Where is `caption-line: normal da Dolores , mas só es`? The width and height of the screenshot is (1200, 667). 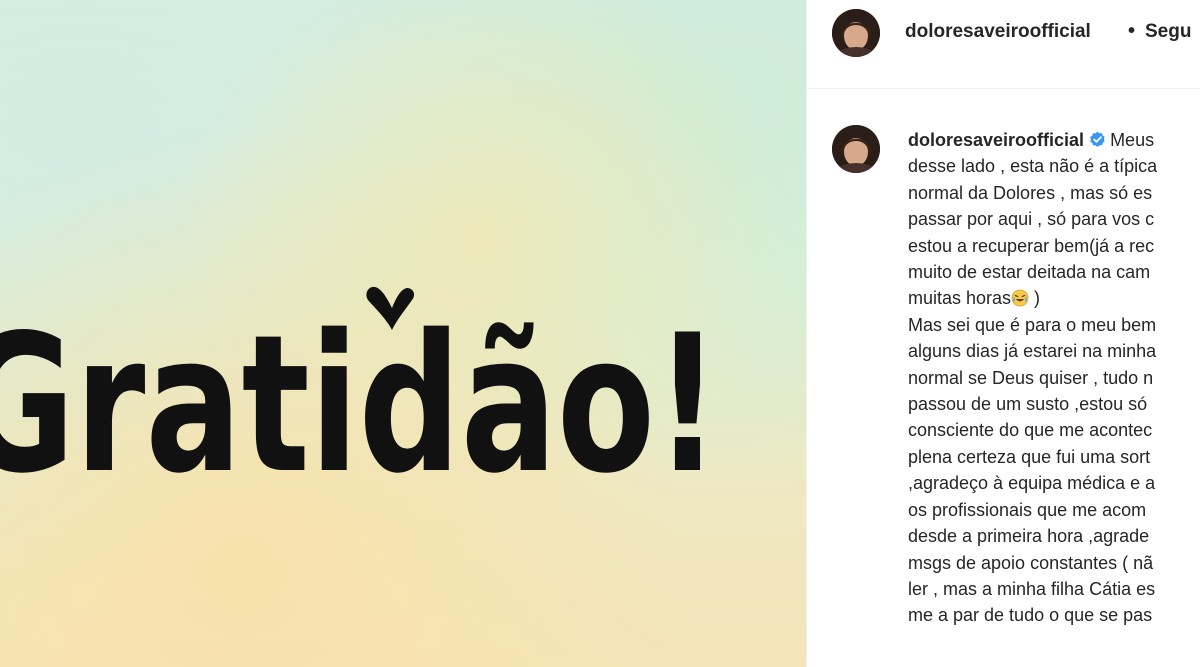
caption-line: normal da Dolores , mas só es is located at coordinates (1030, 192).